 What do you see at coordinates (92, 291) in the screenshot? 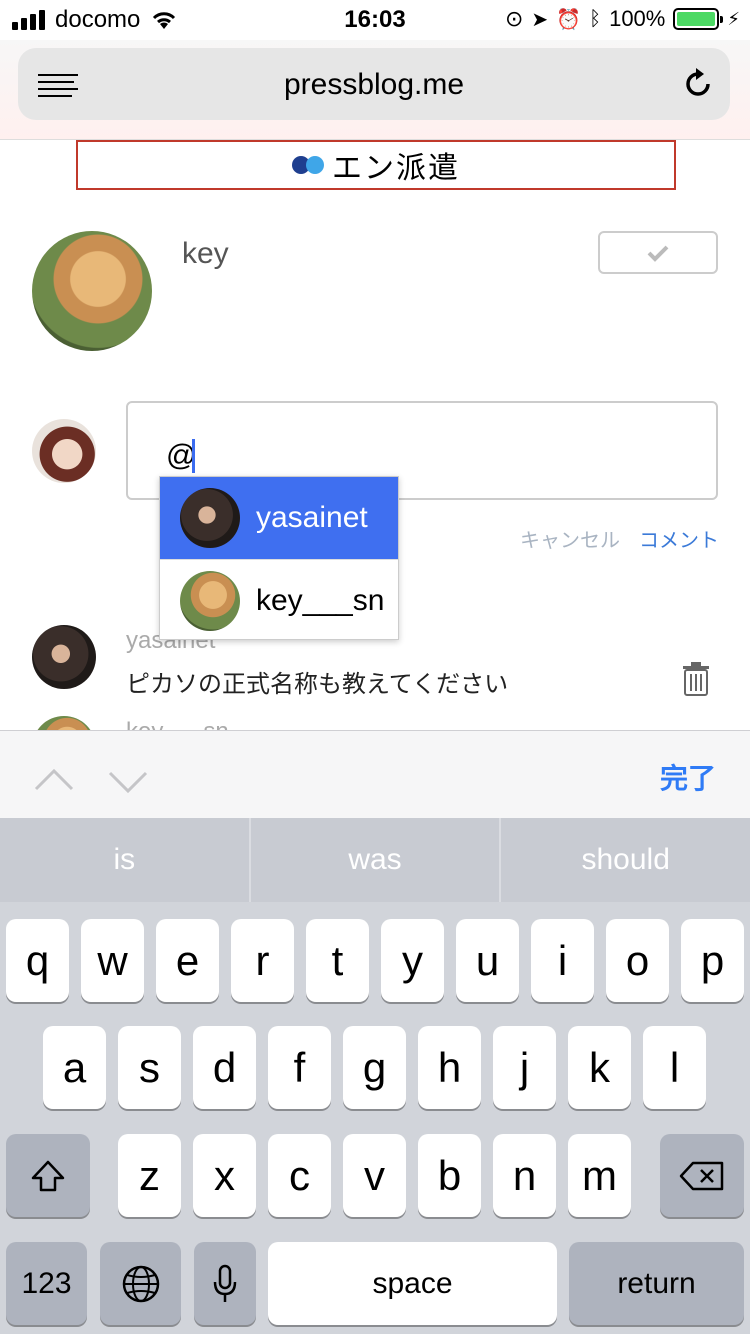
I see `post-author-avatar` at bounding box center [92, 291].